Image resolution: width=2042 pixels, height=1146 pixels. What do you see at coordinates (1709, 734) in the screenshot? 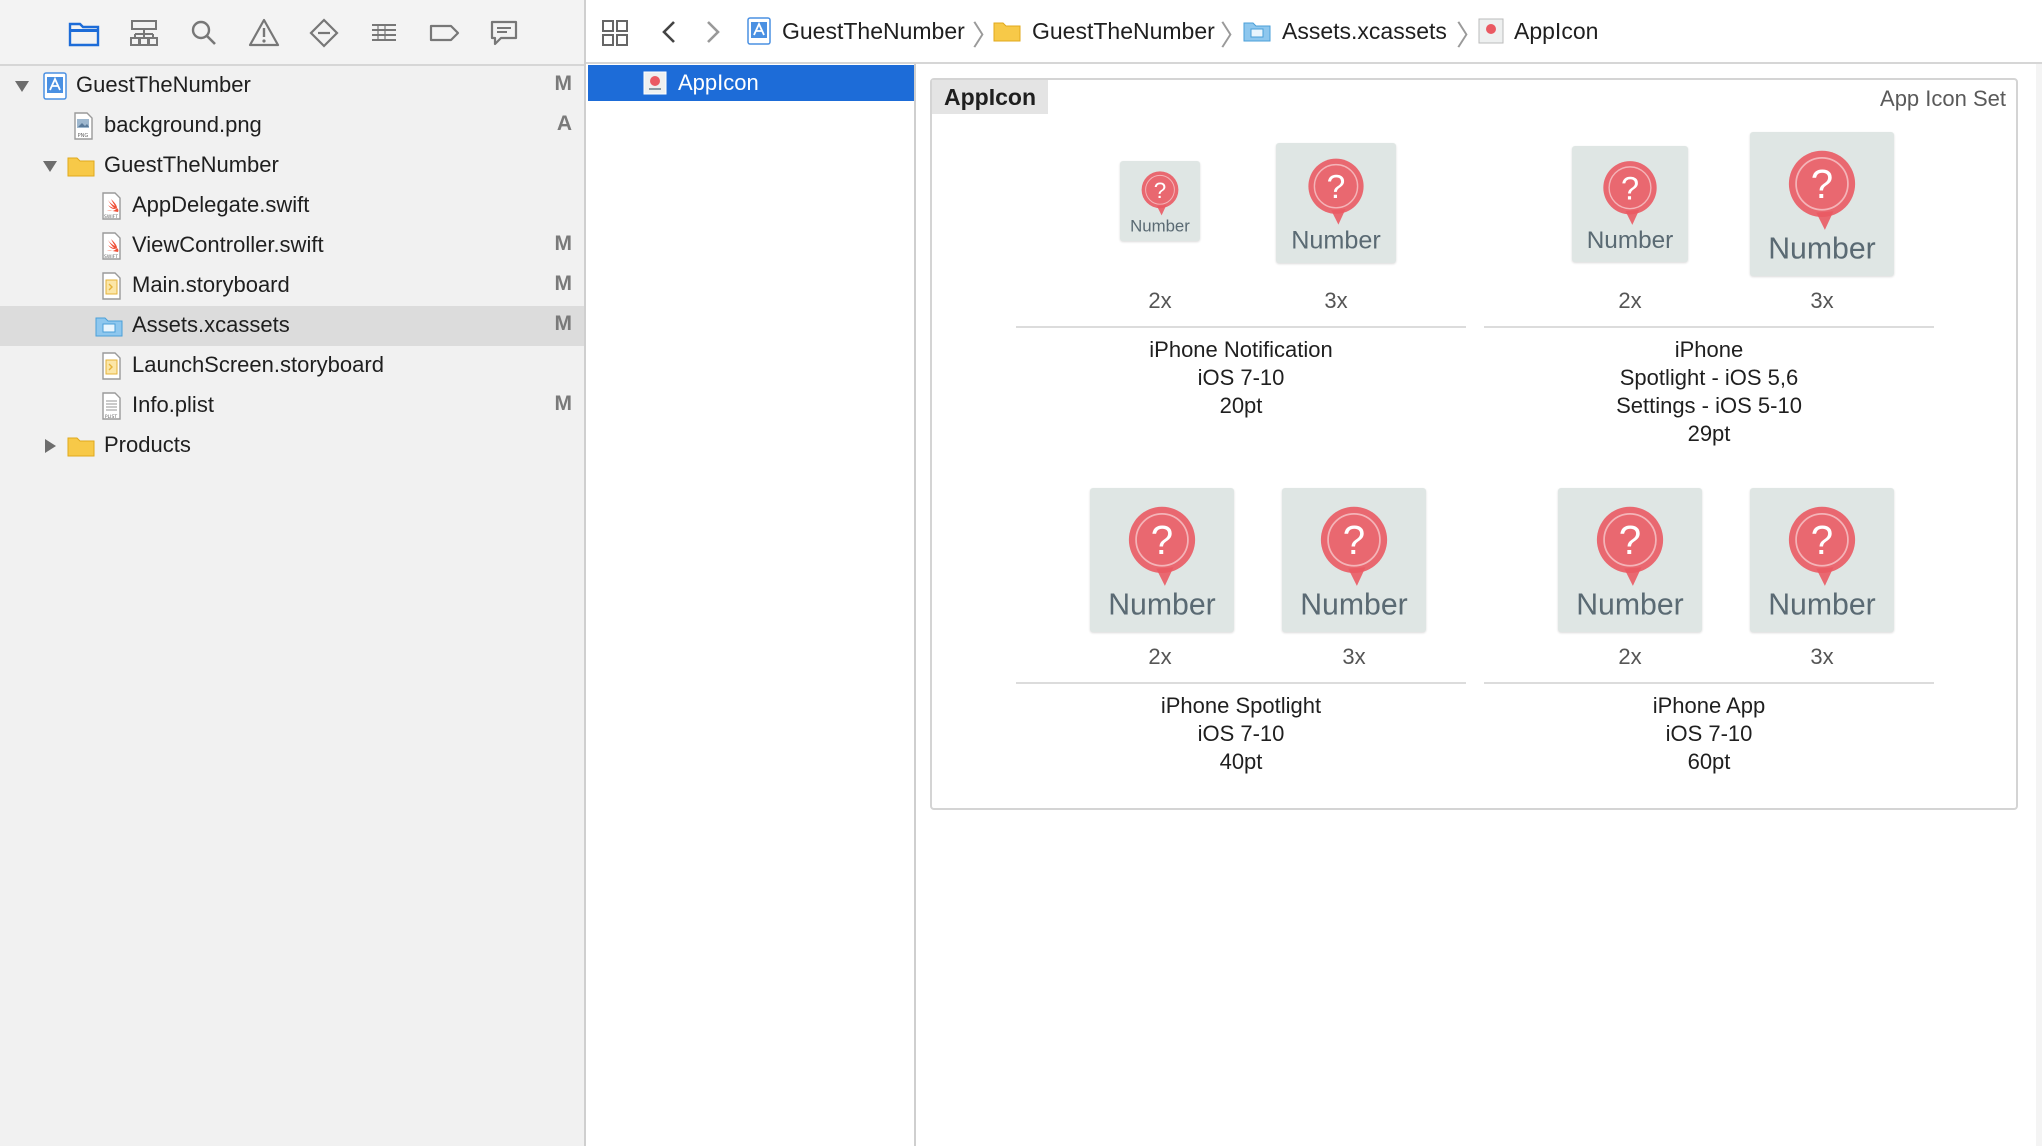
I see `group-caption-app: iPhone App iOS 7-10 60pt` at bounding box center [1709, 734].